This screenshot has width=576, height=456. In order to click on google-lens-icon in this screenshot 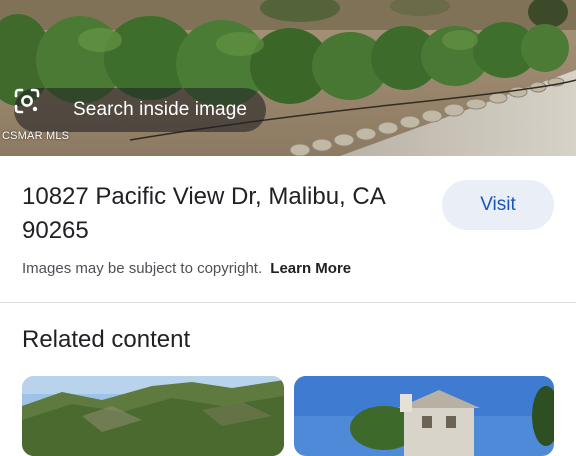, I will do `click(33, 105)`.